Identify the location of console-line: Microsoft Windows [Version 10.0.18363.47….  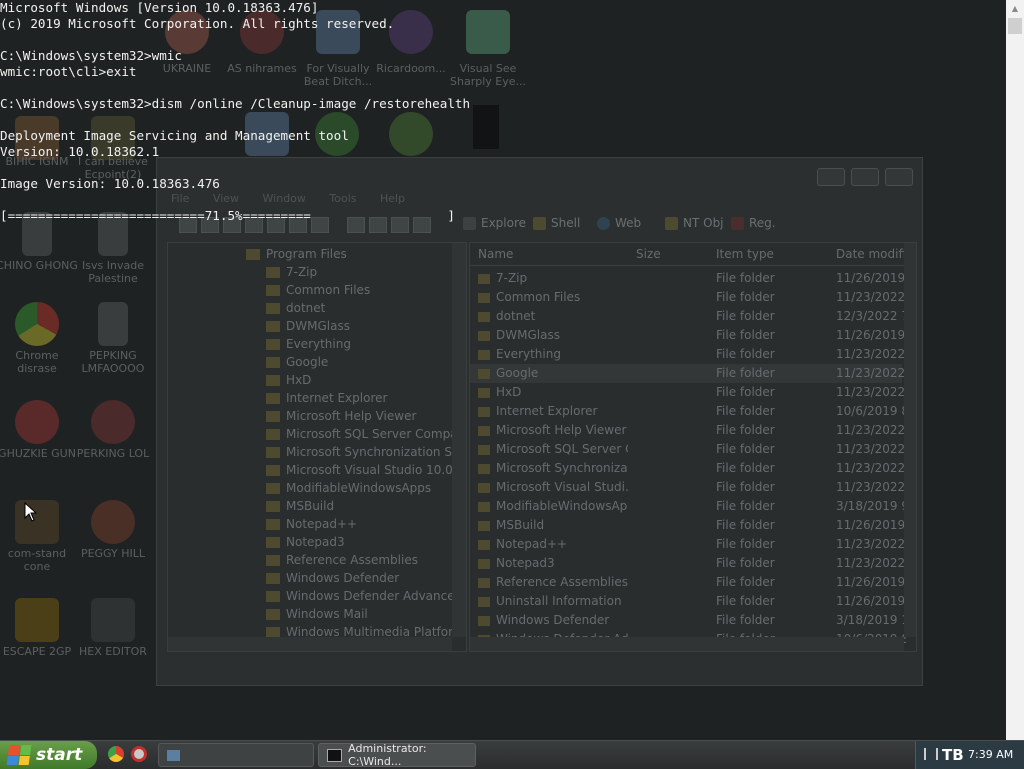
(159, 7).